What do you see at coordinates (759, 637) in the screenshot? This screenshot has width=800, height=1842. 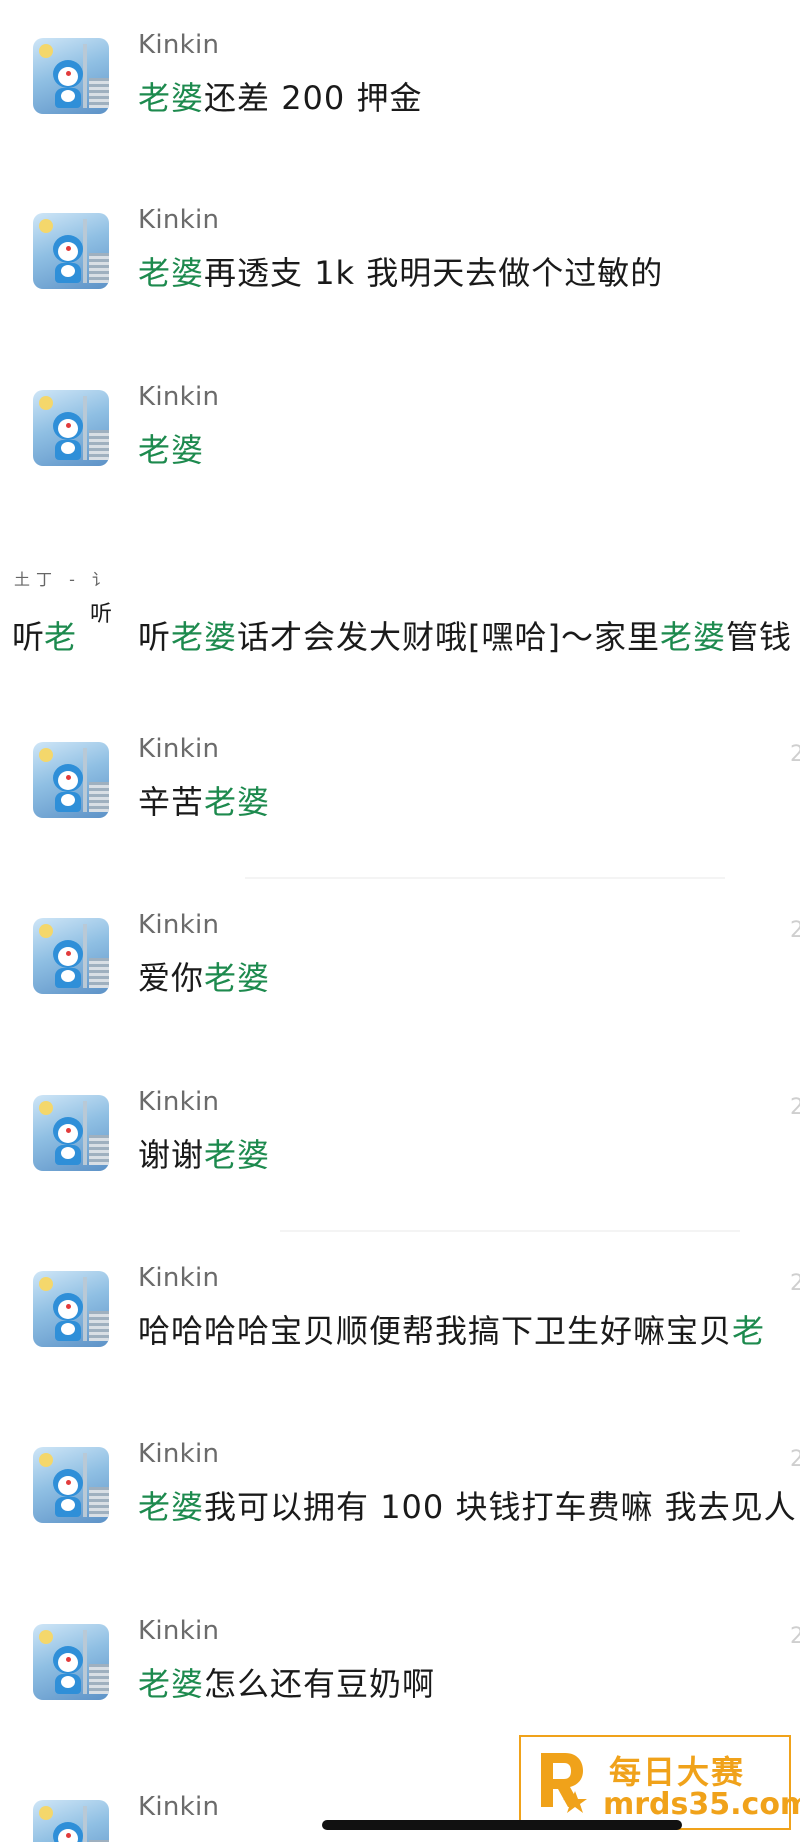 I see `message-text-segment: 管钱` at bounding box center [759, 637].